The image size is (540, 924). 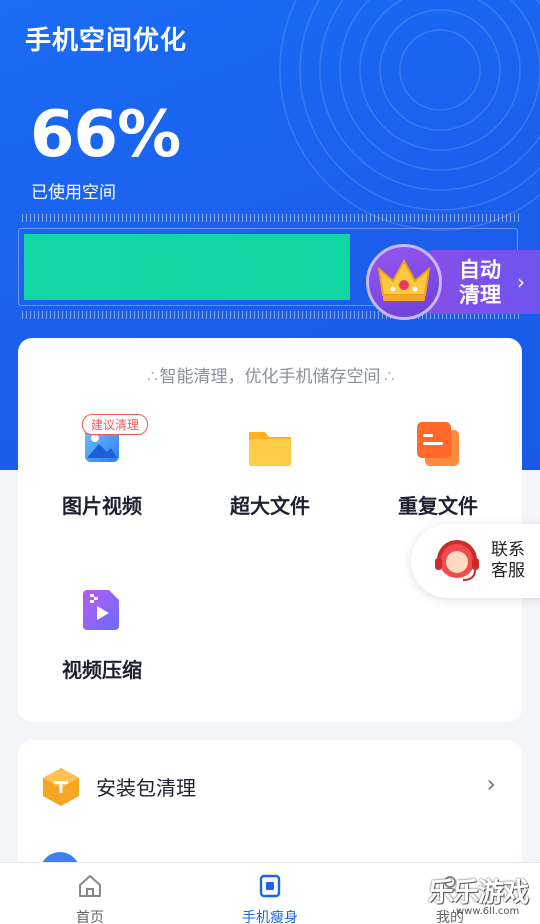 I want to click on smart-clean-subtitle: ∴ 智能清理，优化手机储存空间 ∴, so click(x=271, y=377).